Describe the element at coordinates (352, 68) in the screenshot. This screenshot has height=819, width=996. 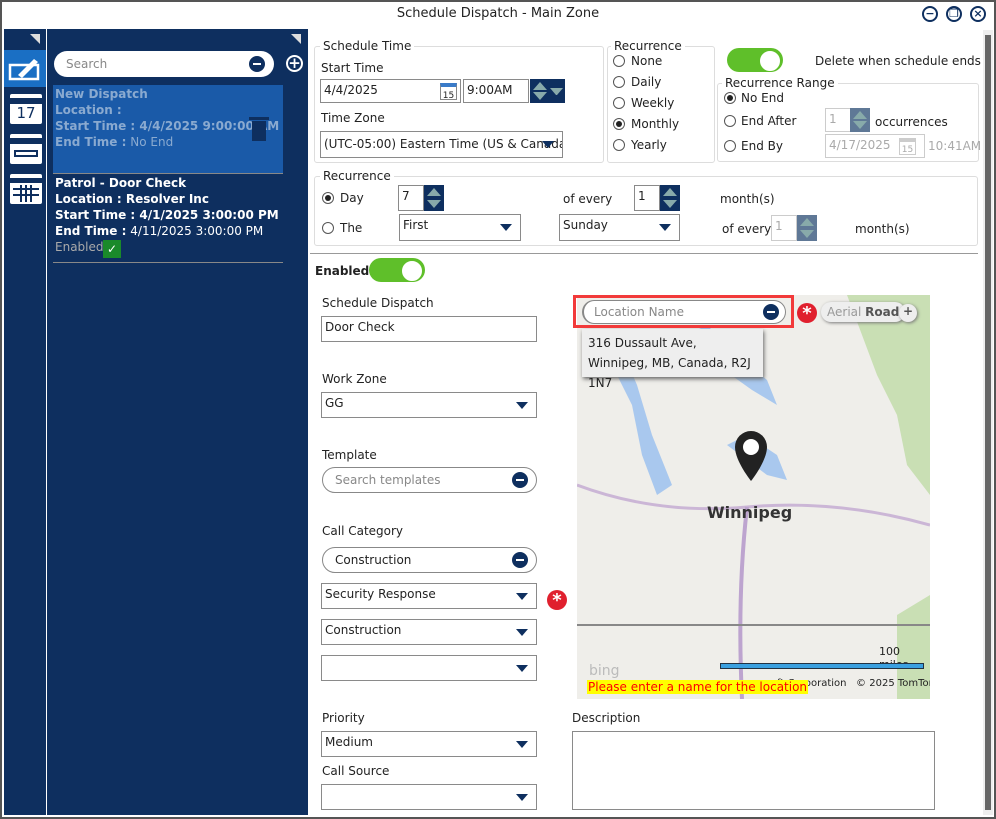
I see `start-time-label: Start Time` at that location.